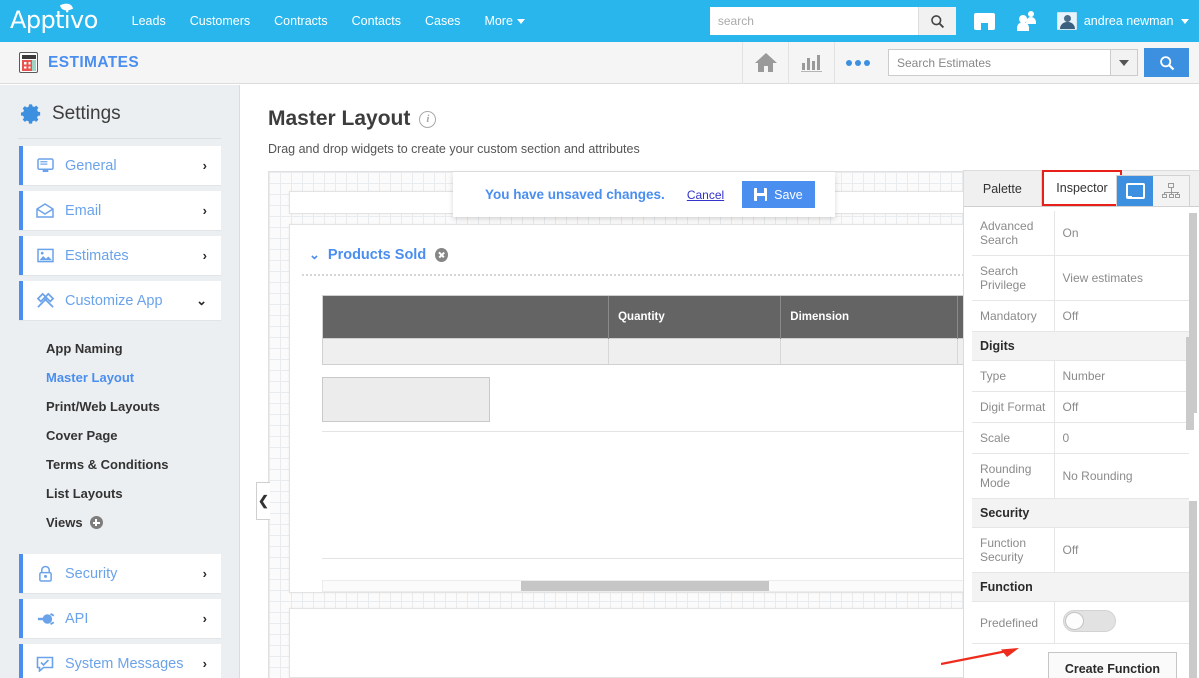 The height and width of the screenshot is (678, 1199). What do you see at coordinates (1121, 233) in the screenshot?
I see `property-value: On` at bounding box center [1121, 233].